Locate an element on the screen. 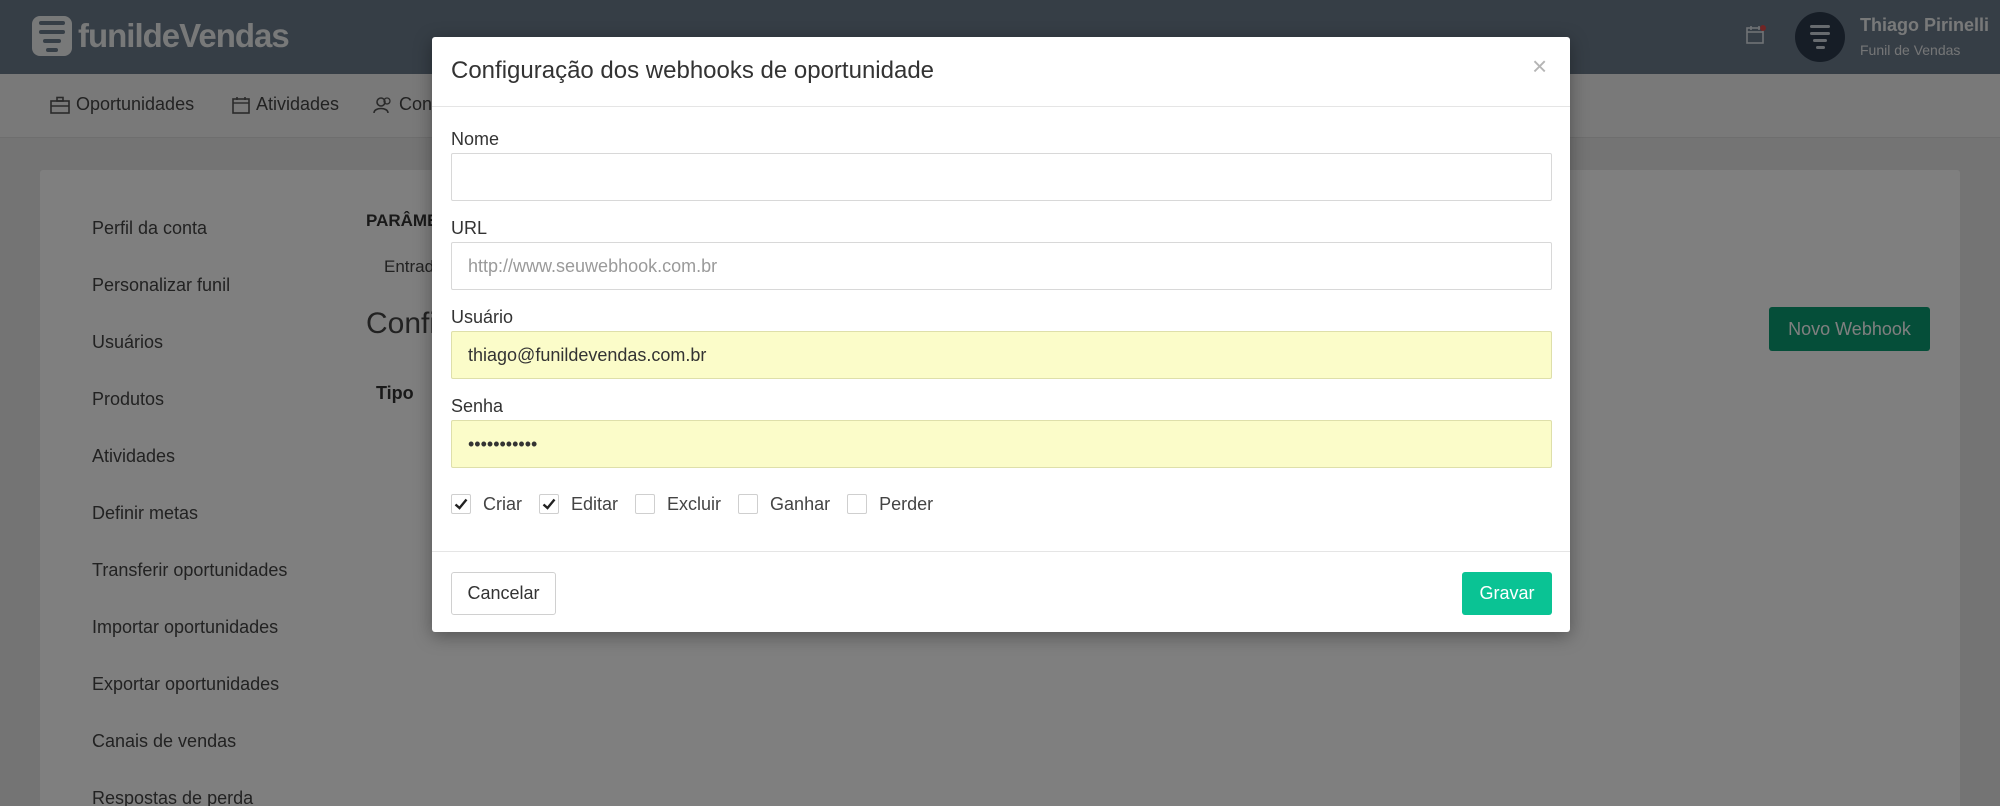 The height and width of the screenshot is (806, 2000). checkbox-ganhar: Ganhar is located at coordinates (784, 504).